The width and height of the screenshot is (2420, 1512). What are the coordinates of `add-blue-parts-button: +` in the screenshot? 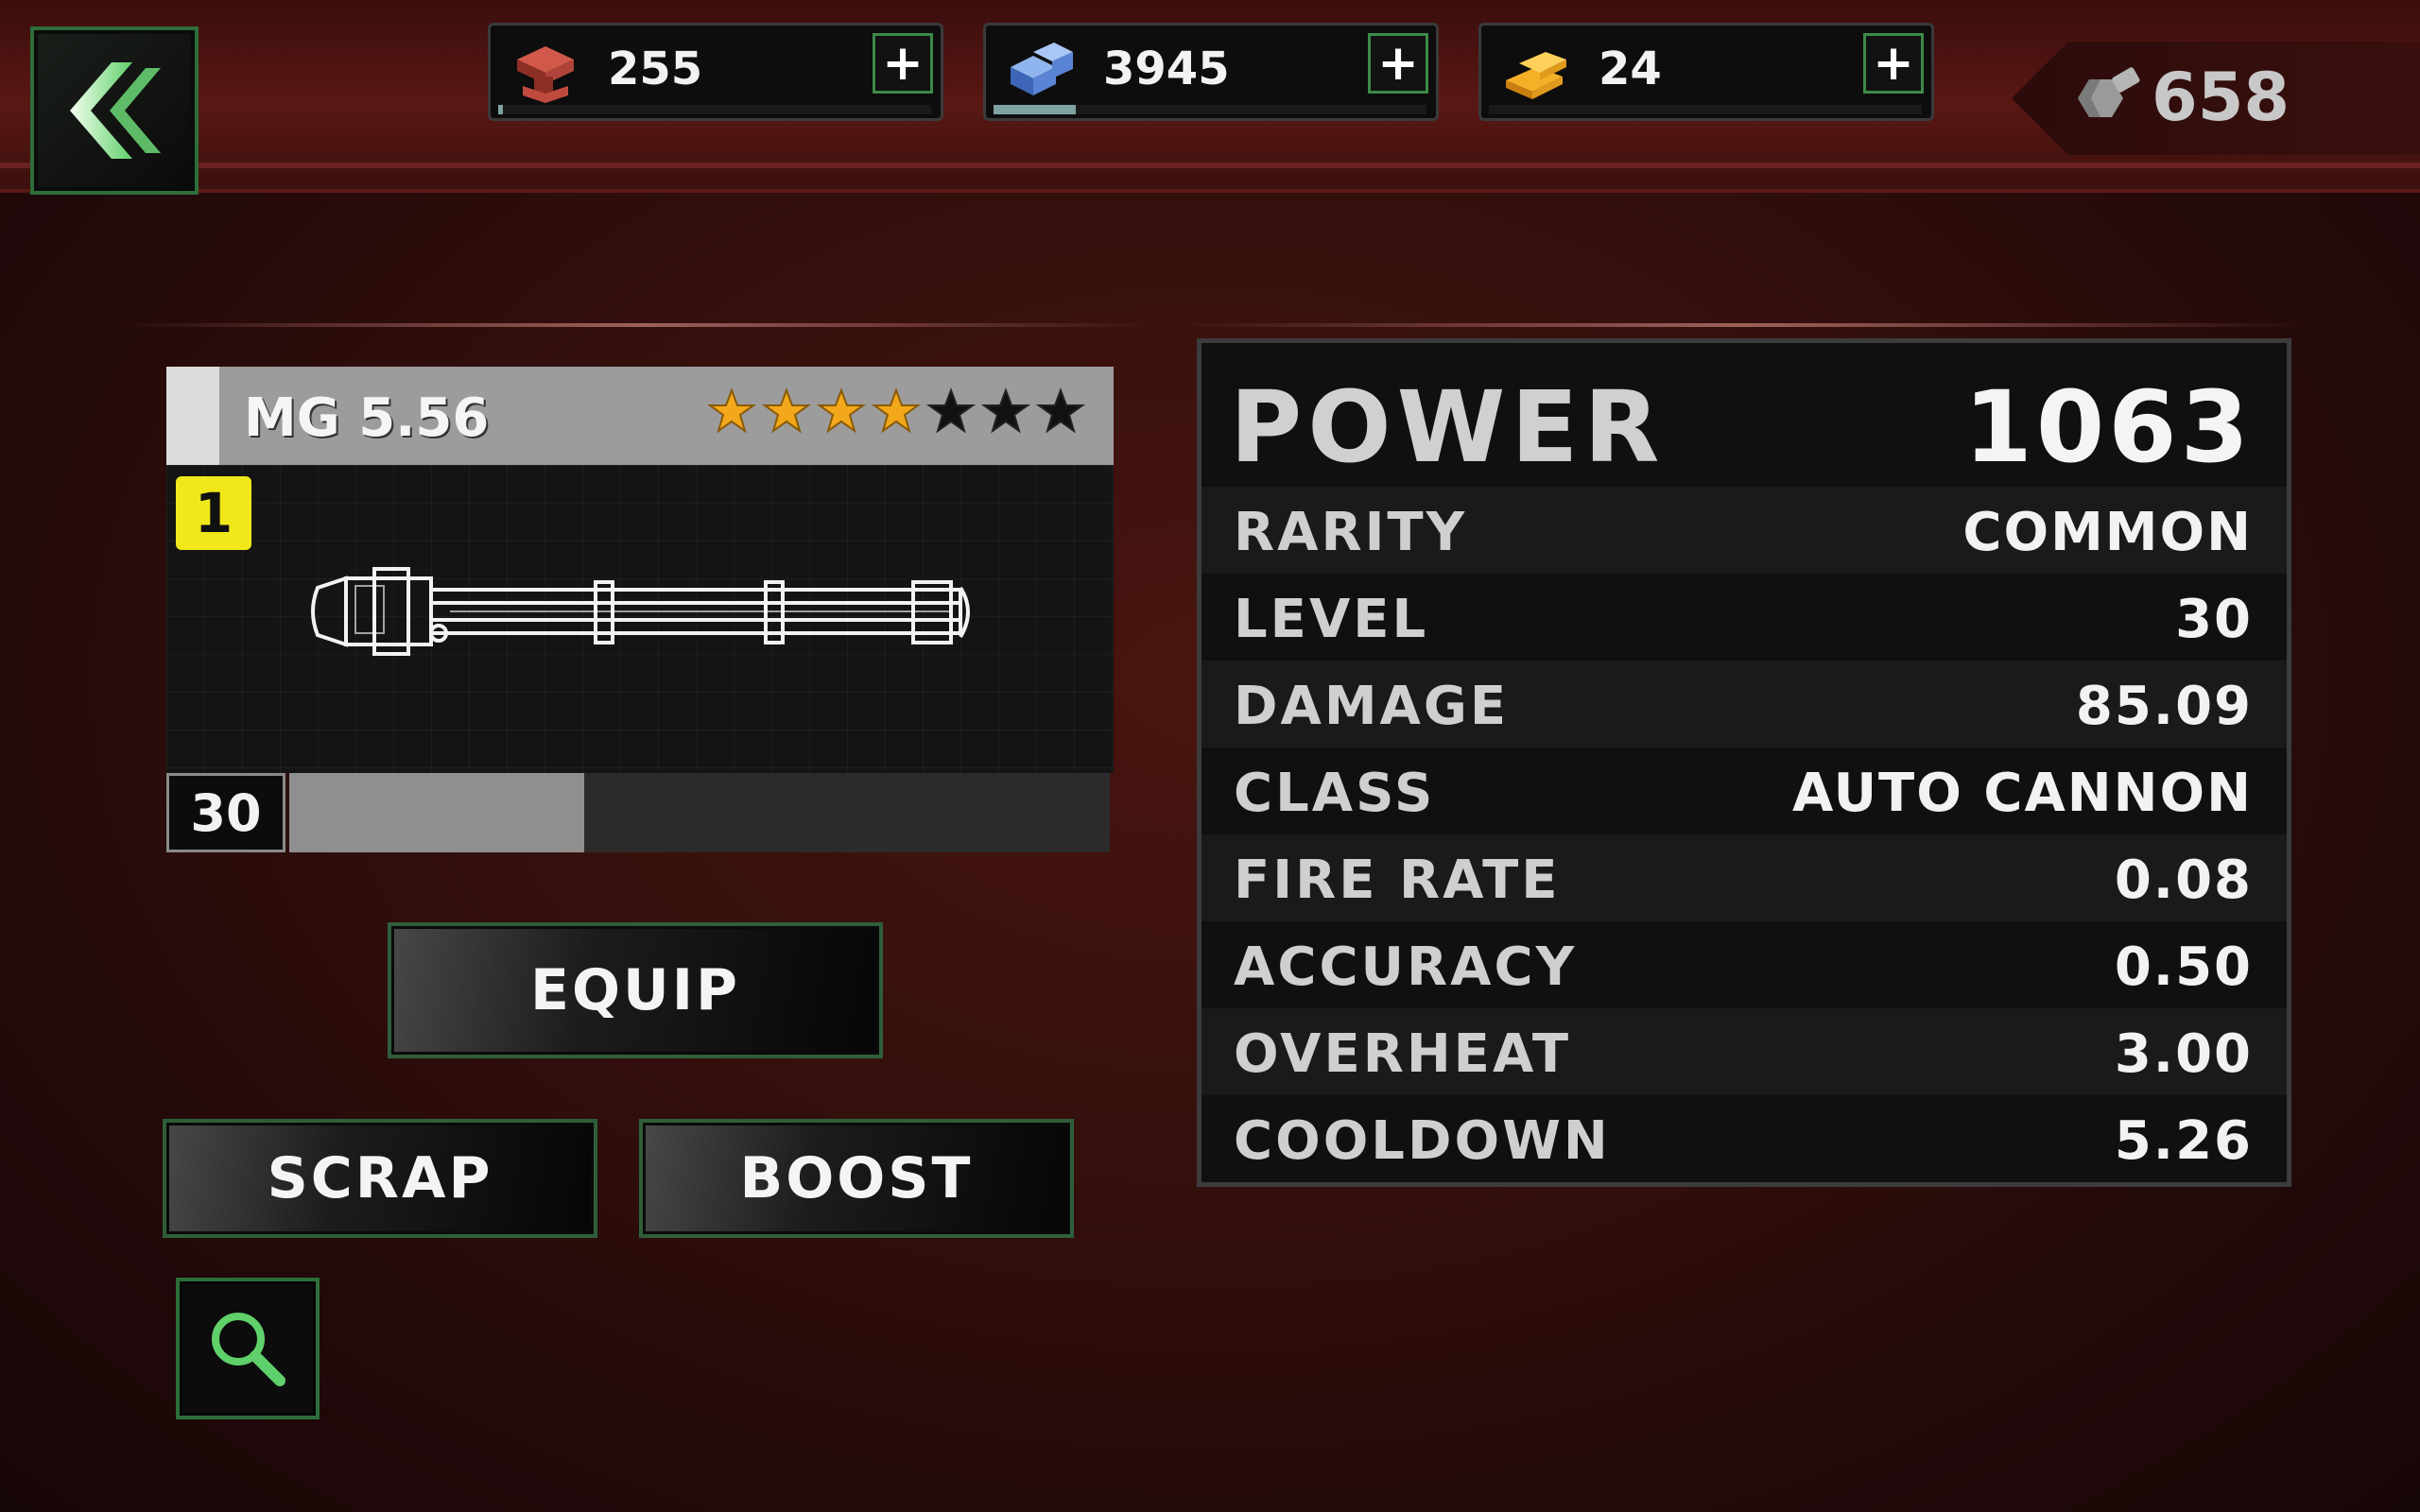 It's located at (1398, 63).